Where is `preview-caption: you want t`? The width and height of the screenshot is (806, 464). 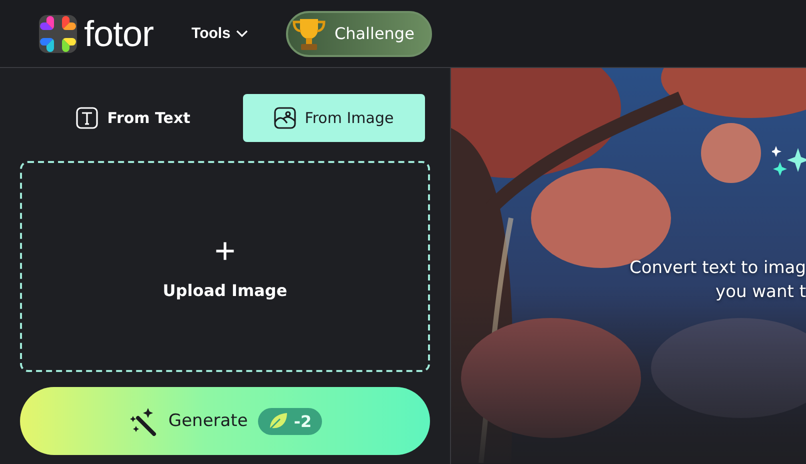 preview-caption: you want t is located at coordinates (761, 292).